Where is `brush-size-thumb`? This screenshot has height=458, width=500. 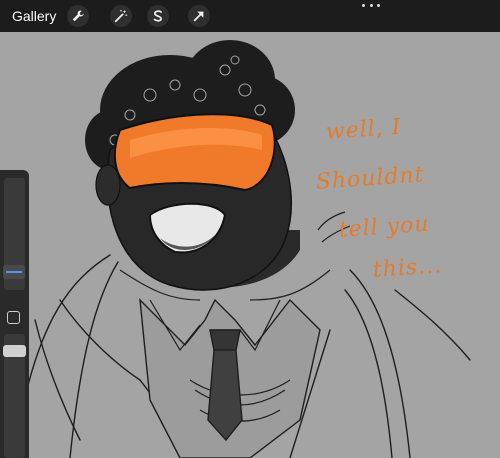 brush-size-thumb is located at coordinates (14, 272).